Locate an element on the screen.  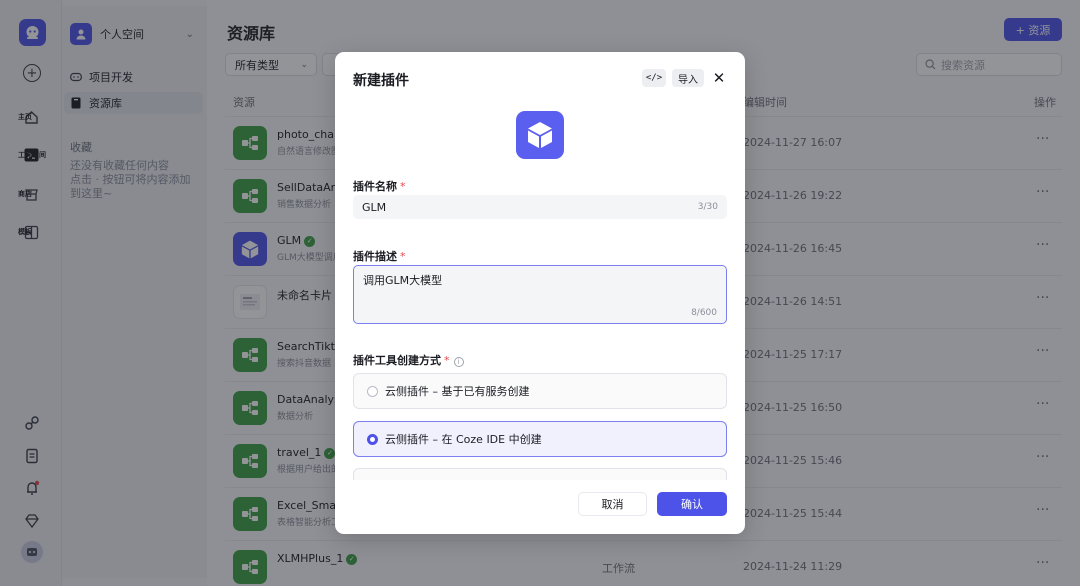
cube-icon is located at coordinates (540, 135).